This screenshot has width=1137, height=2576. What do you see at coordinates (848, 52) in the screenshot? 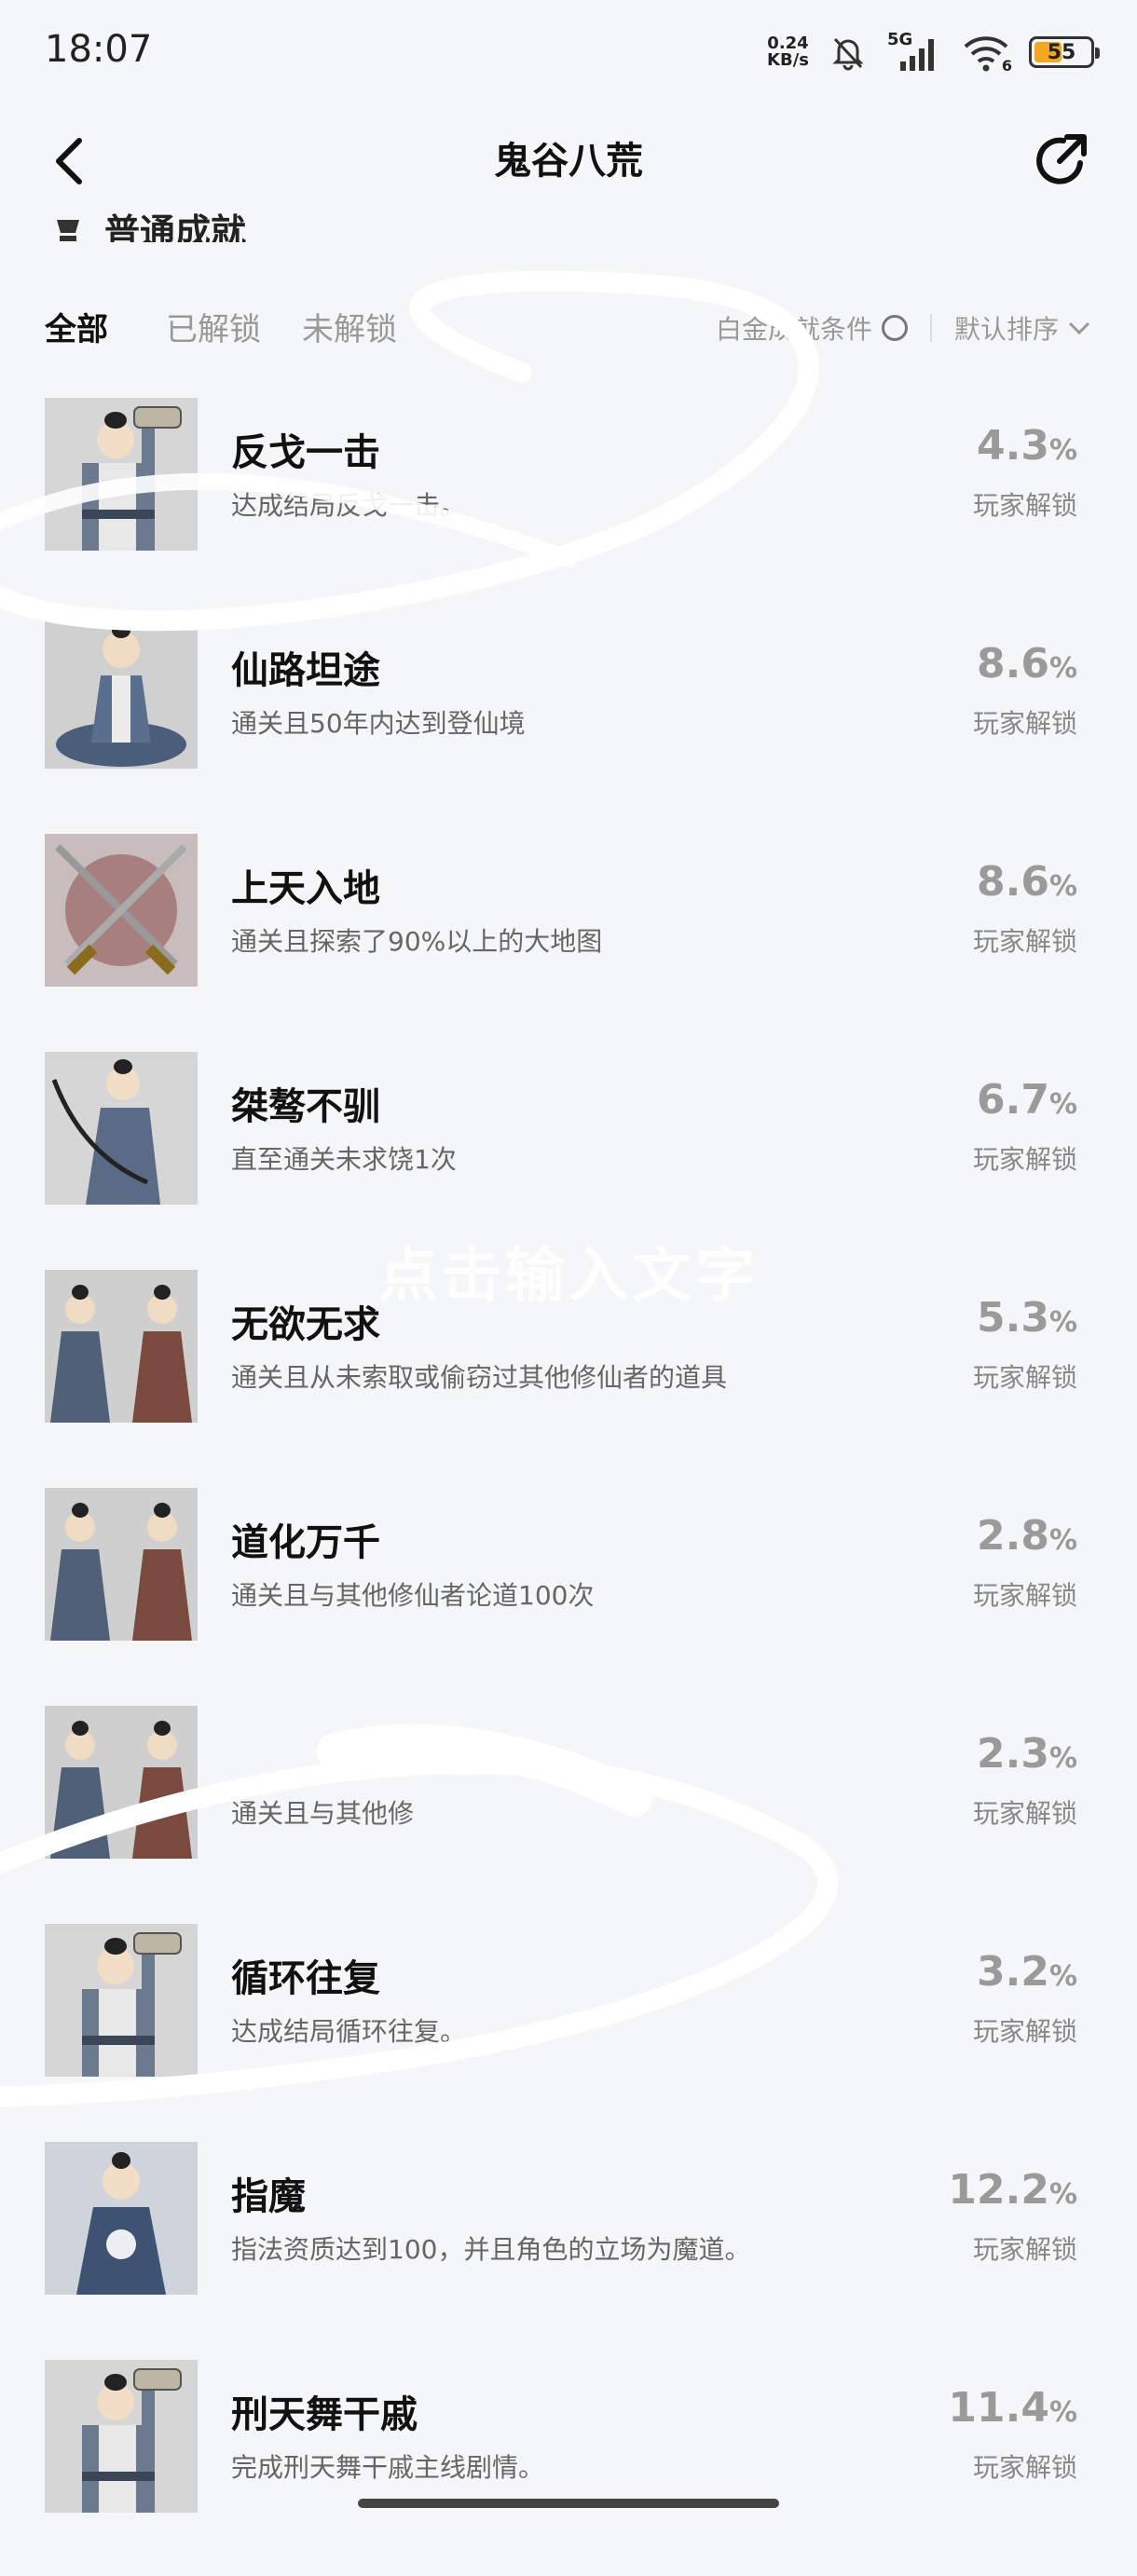
I see `mute-bell-icon` at bounding box center [848, 52].